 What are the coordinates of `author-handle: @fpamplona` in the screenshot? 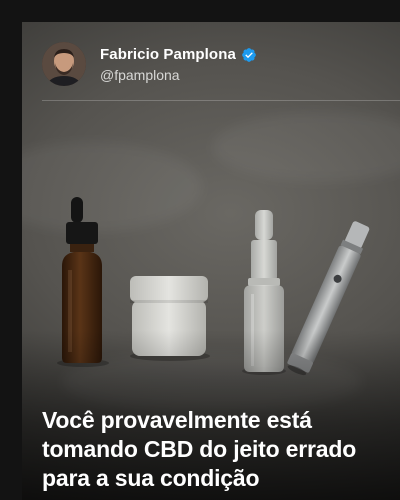 It's located at (140, 75).